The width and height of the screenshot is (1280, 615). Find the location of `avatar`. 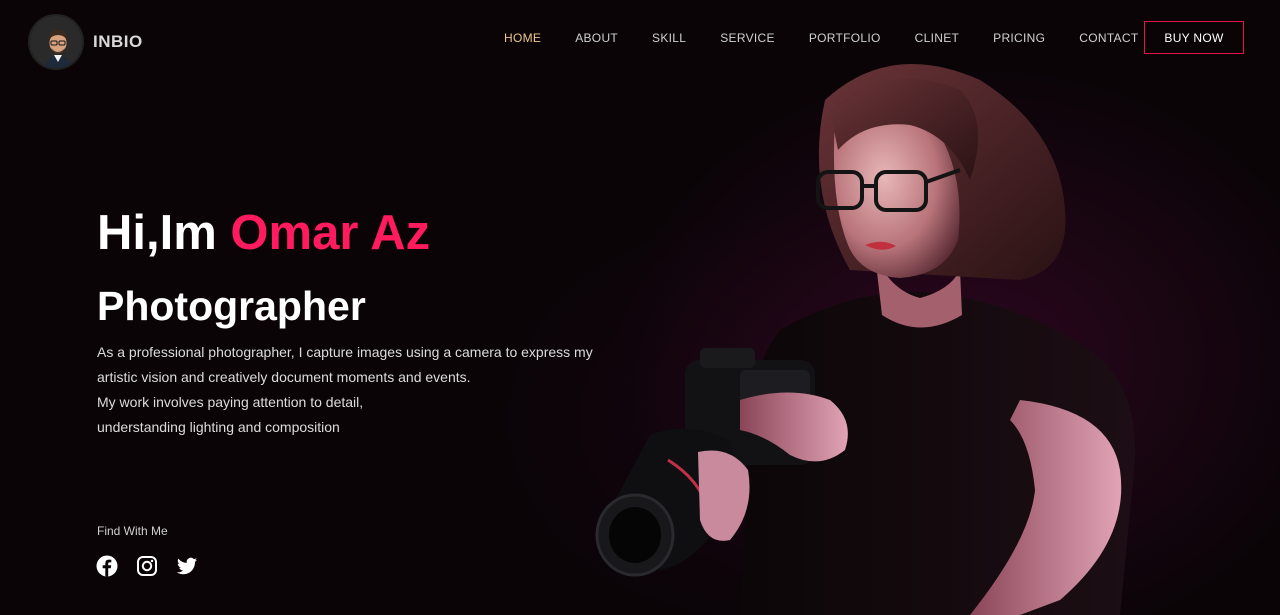

avatar is located at coordinates (56, 42).